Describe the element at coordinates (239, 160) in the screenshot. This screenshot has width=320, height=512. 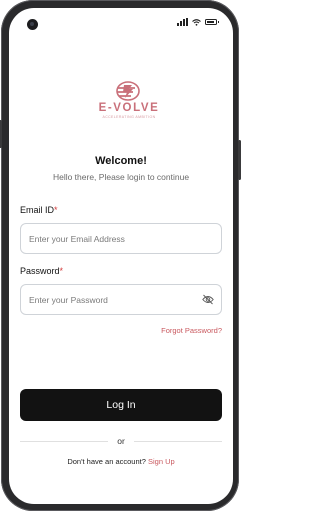
I see `power-button` at that location.